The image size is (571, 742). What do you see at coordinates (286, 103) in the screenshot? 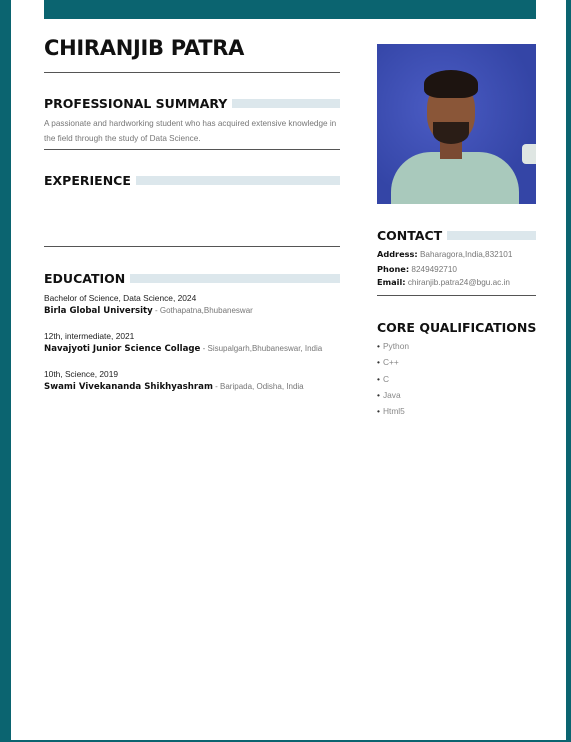
I see `summary-heading-bar` at bounding box center [286, 103].